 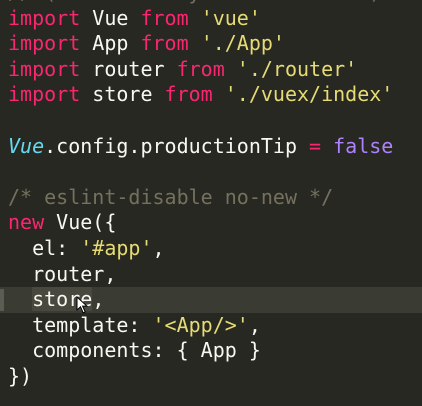 I want to click on code-token: './App', so click(x=242, y=43).